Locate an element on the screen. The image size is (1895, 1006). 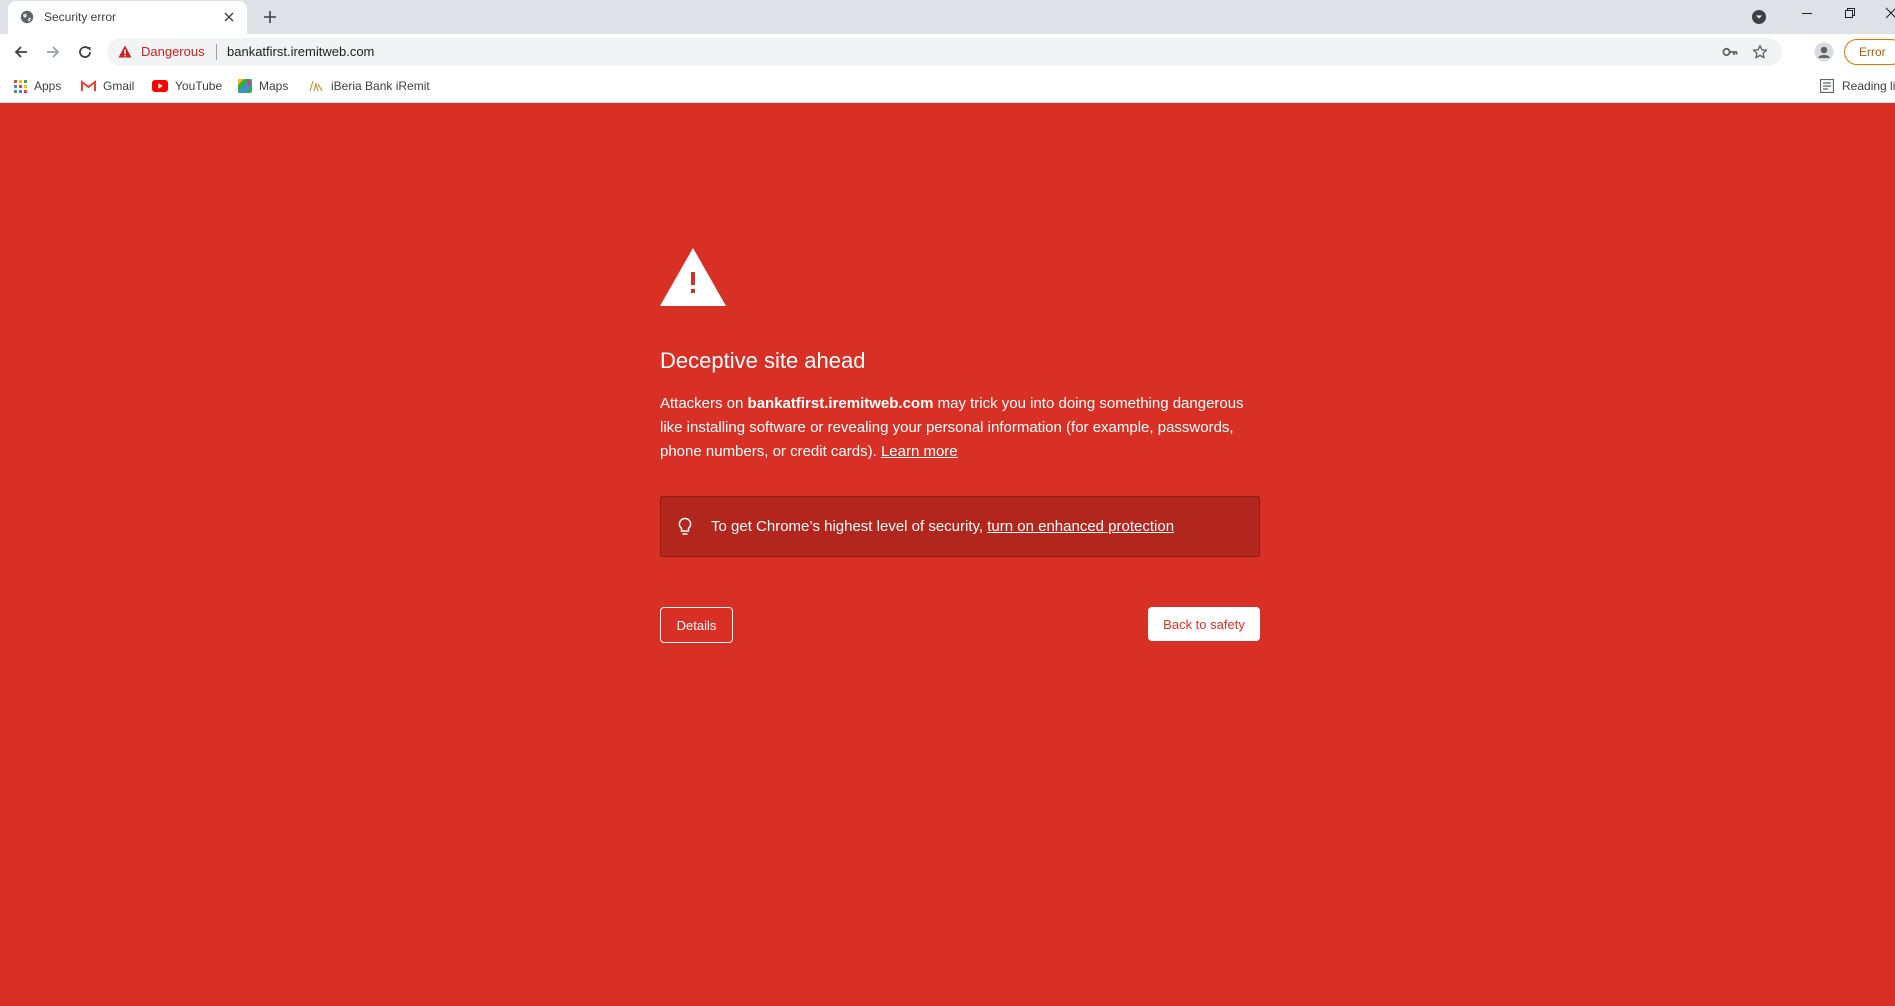
maps-icon is located at coordinates (245, 86).